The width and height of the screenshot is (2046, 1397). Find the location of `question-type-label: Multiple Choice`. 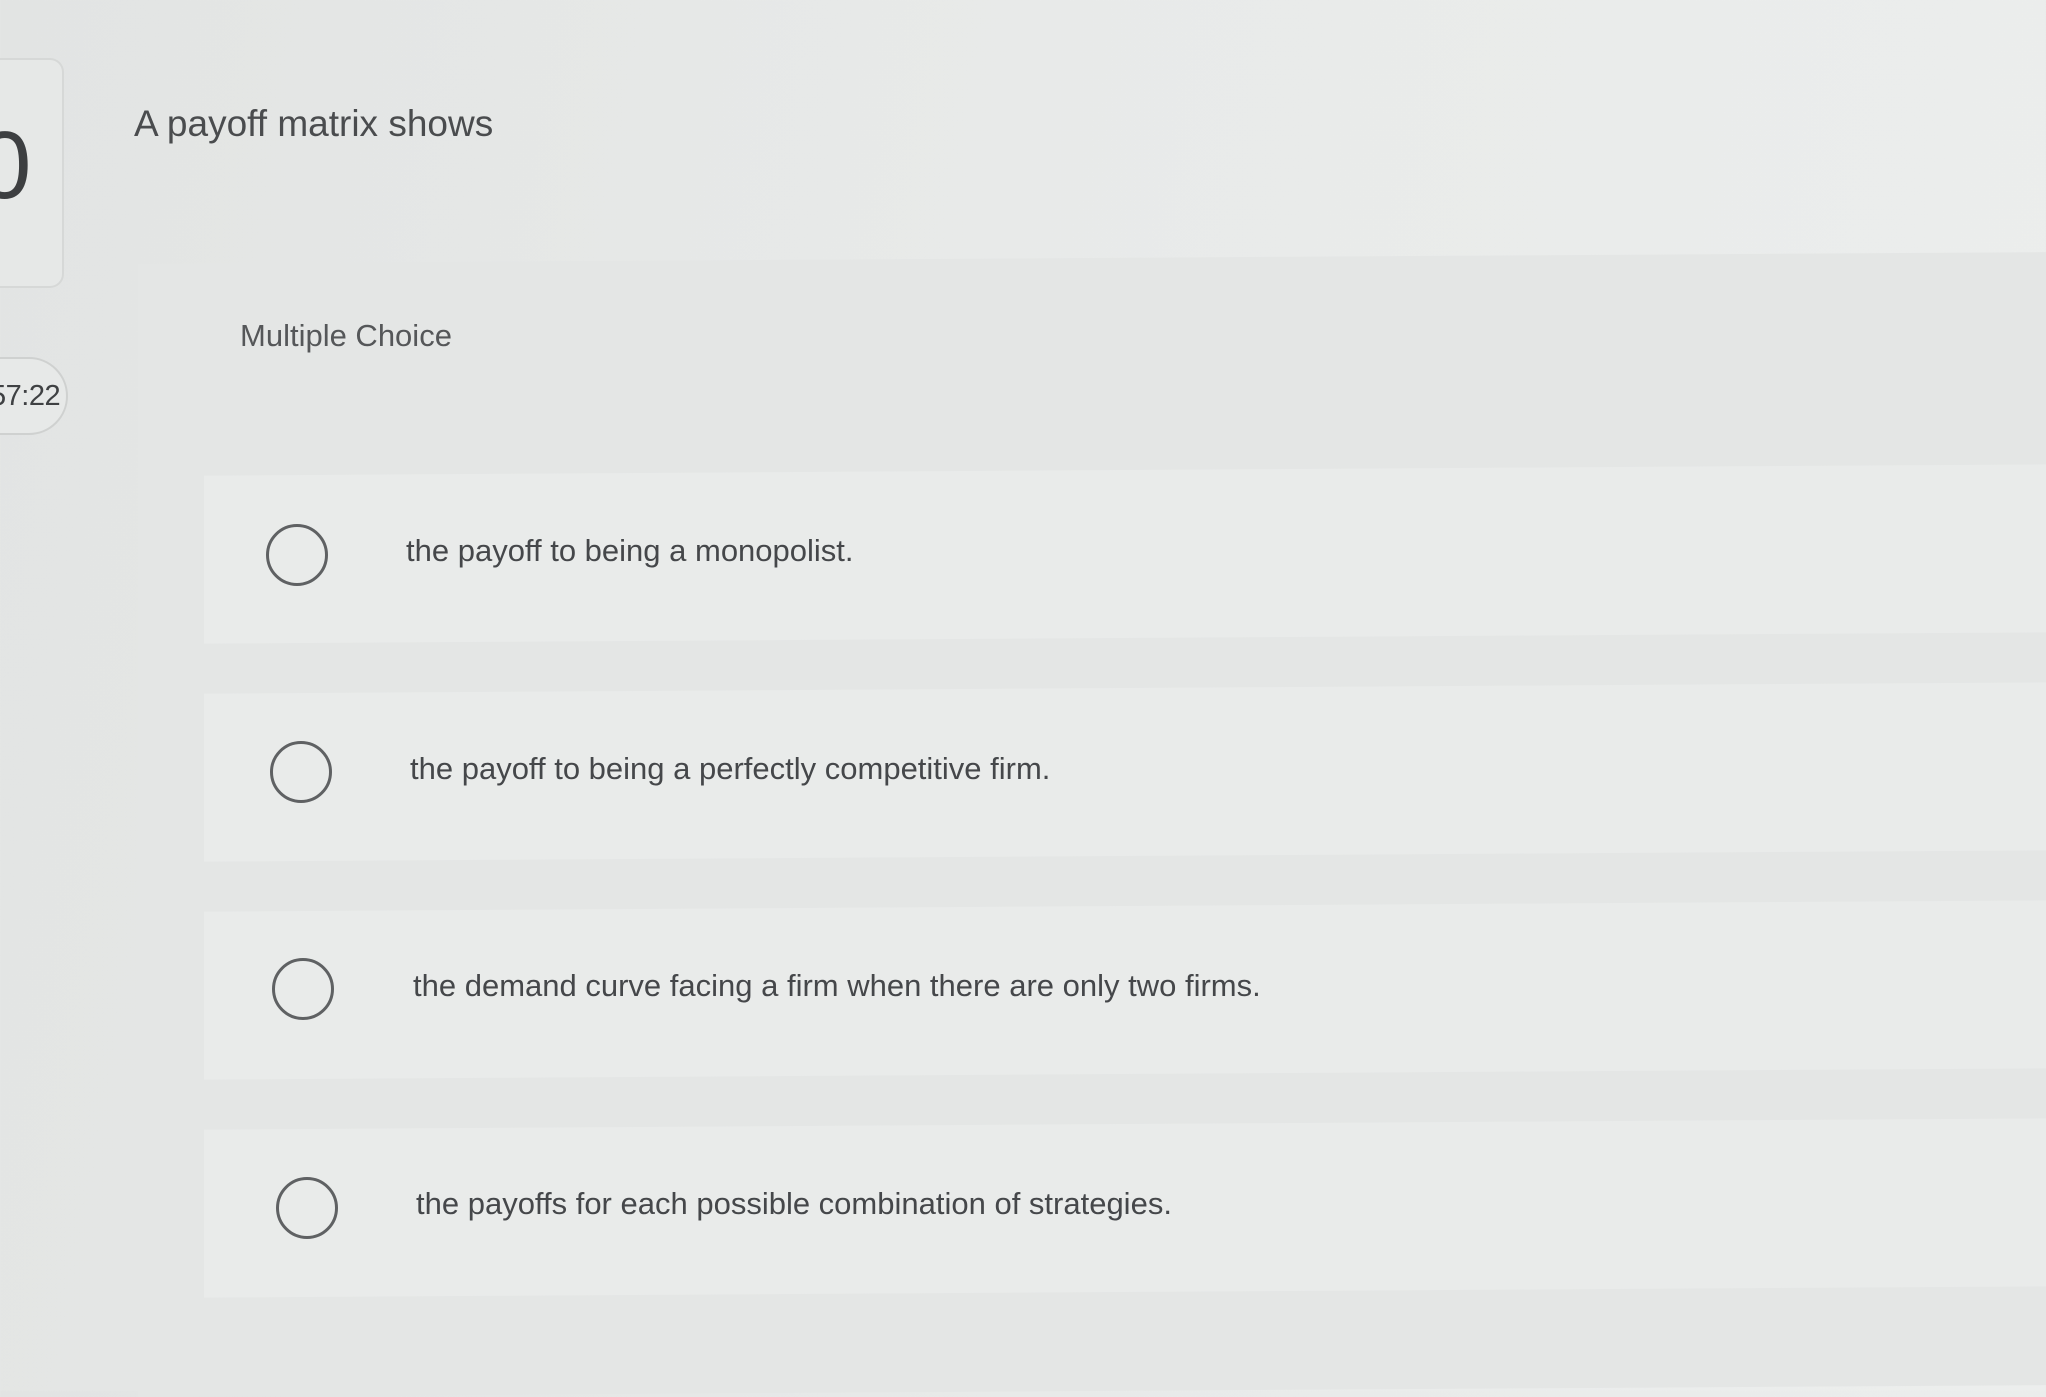

question-type-label: Multiple Choice is located at coordinates (346, 335).